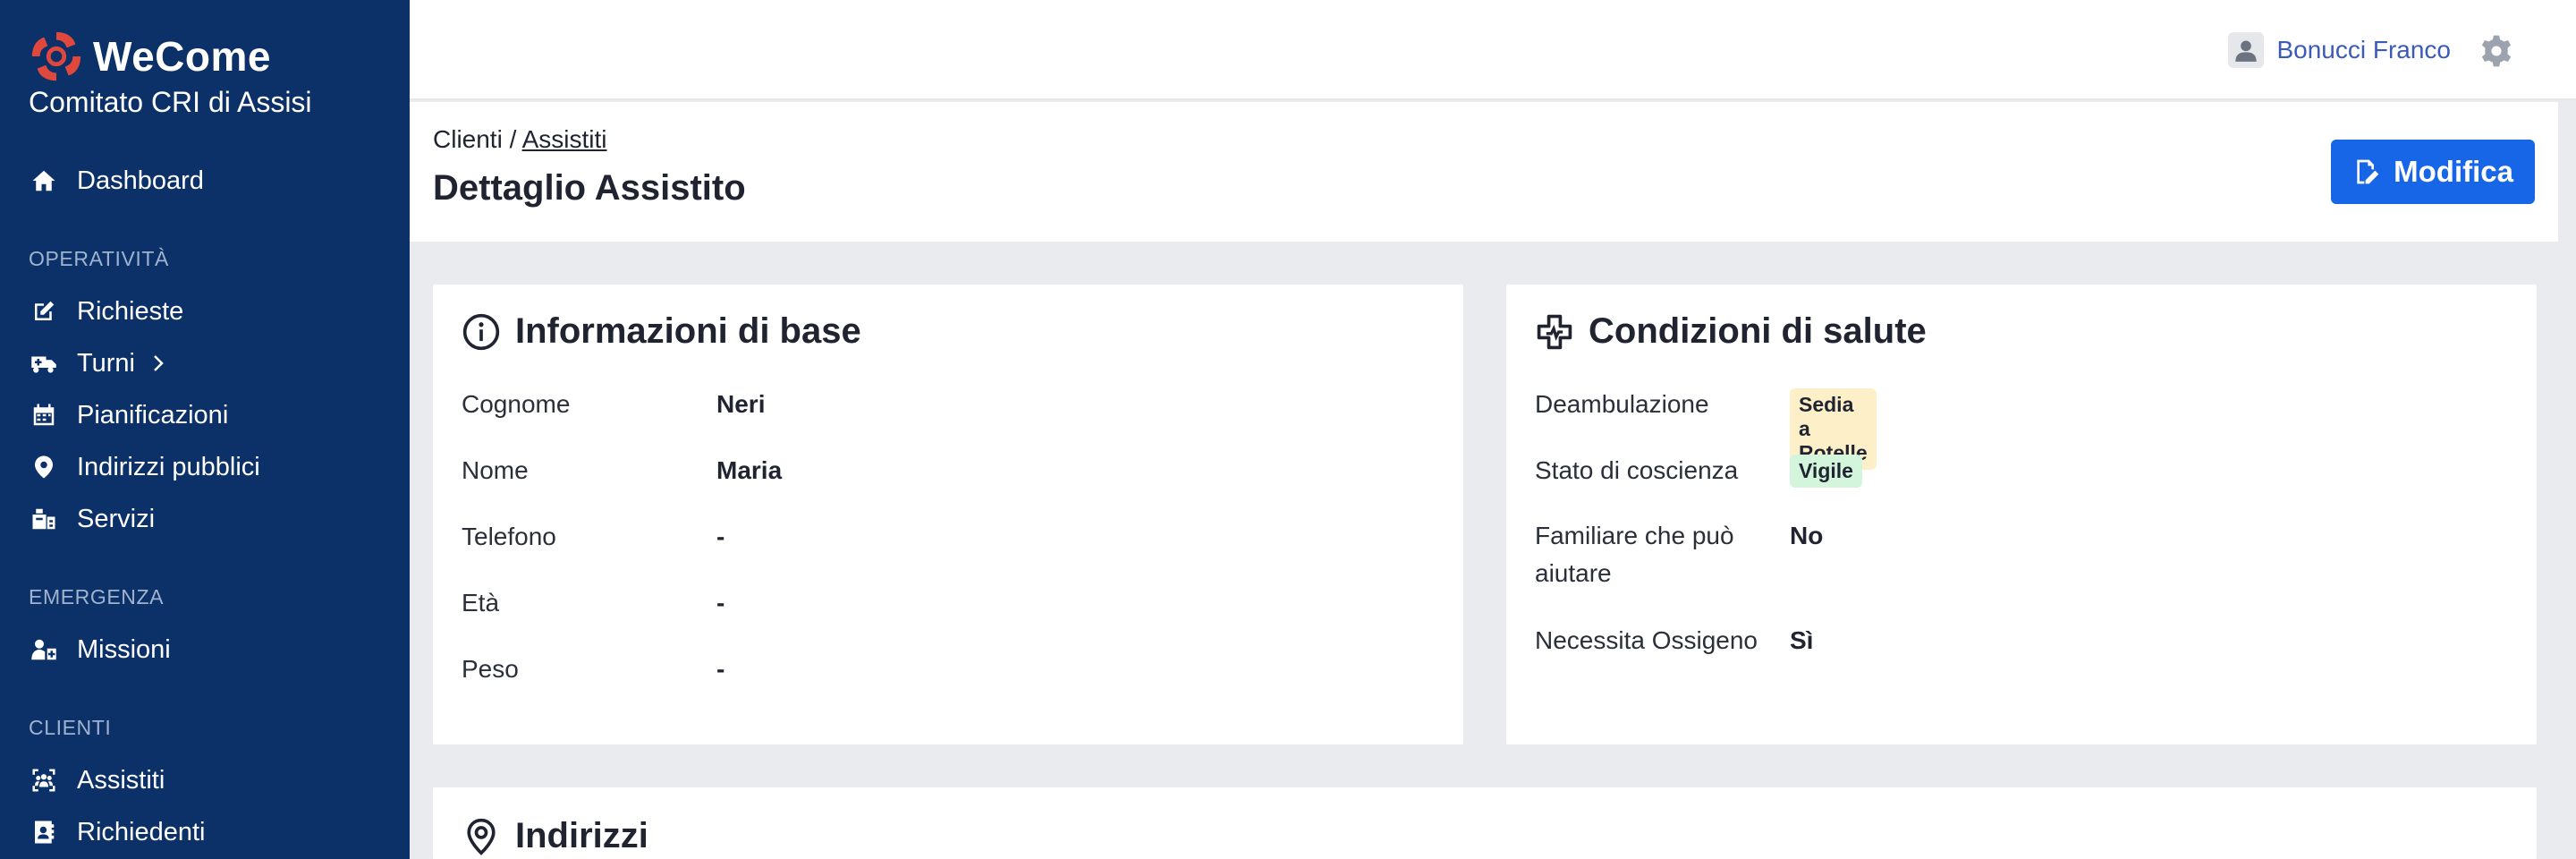 This screenshot has width=2576, height=859. I want to click on field-label: Cognome, so click(516, 404).